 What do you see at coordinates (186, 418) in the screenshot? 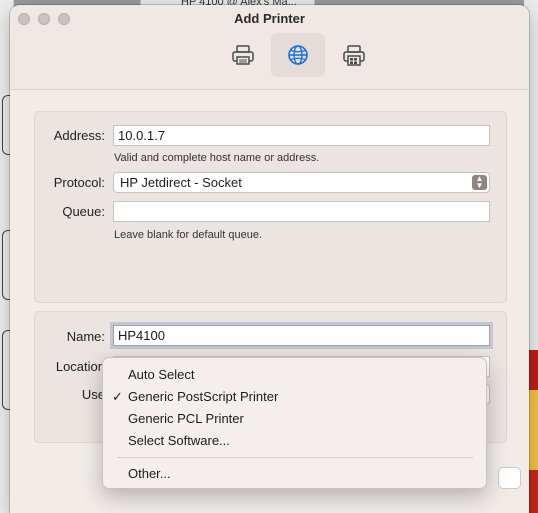
I see `menu-item-label: Generic PCL Printer` at bounding box center [186, 418].